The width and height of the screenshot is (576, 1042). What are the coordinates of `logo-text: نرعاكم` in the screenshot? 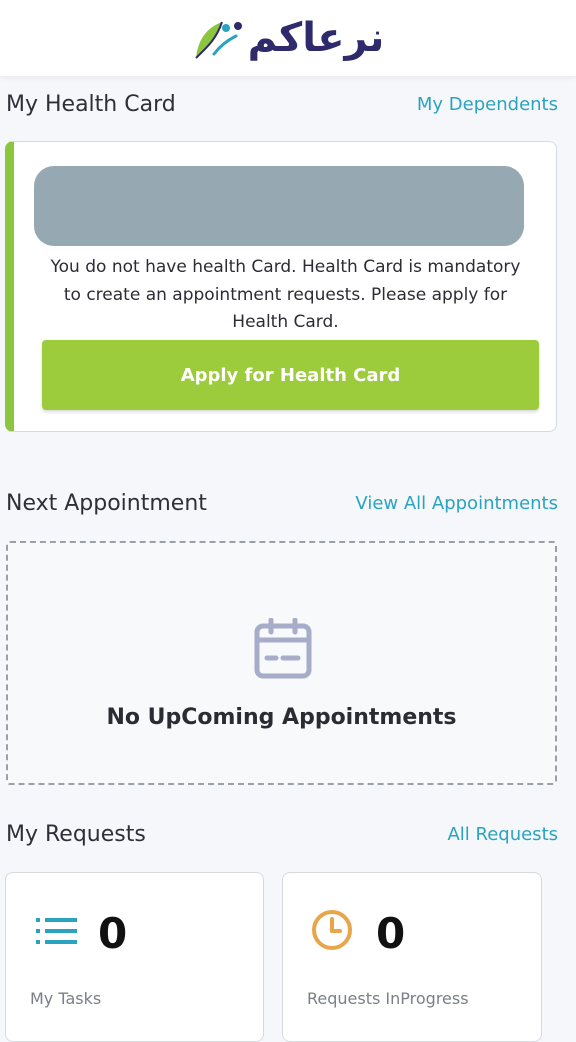 It's located at (316, 38).